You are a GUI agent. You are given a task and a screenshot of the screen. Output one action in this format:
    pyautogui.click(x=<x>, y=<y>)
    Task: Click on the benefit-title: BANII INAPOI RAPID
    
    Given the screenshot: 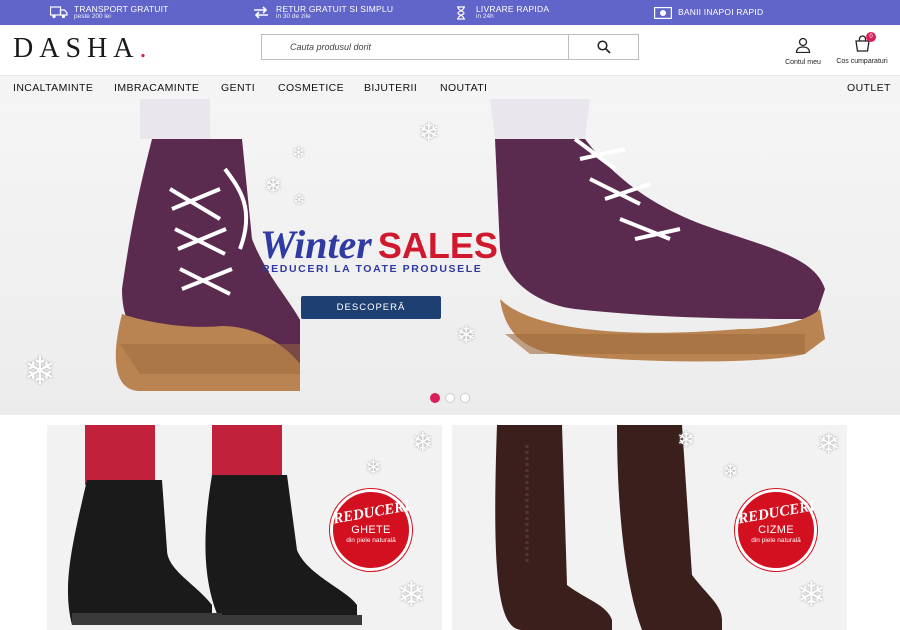 What is the action you would take?
    pyautogui.click(x=721, y=12)
    